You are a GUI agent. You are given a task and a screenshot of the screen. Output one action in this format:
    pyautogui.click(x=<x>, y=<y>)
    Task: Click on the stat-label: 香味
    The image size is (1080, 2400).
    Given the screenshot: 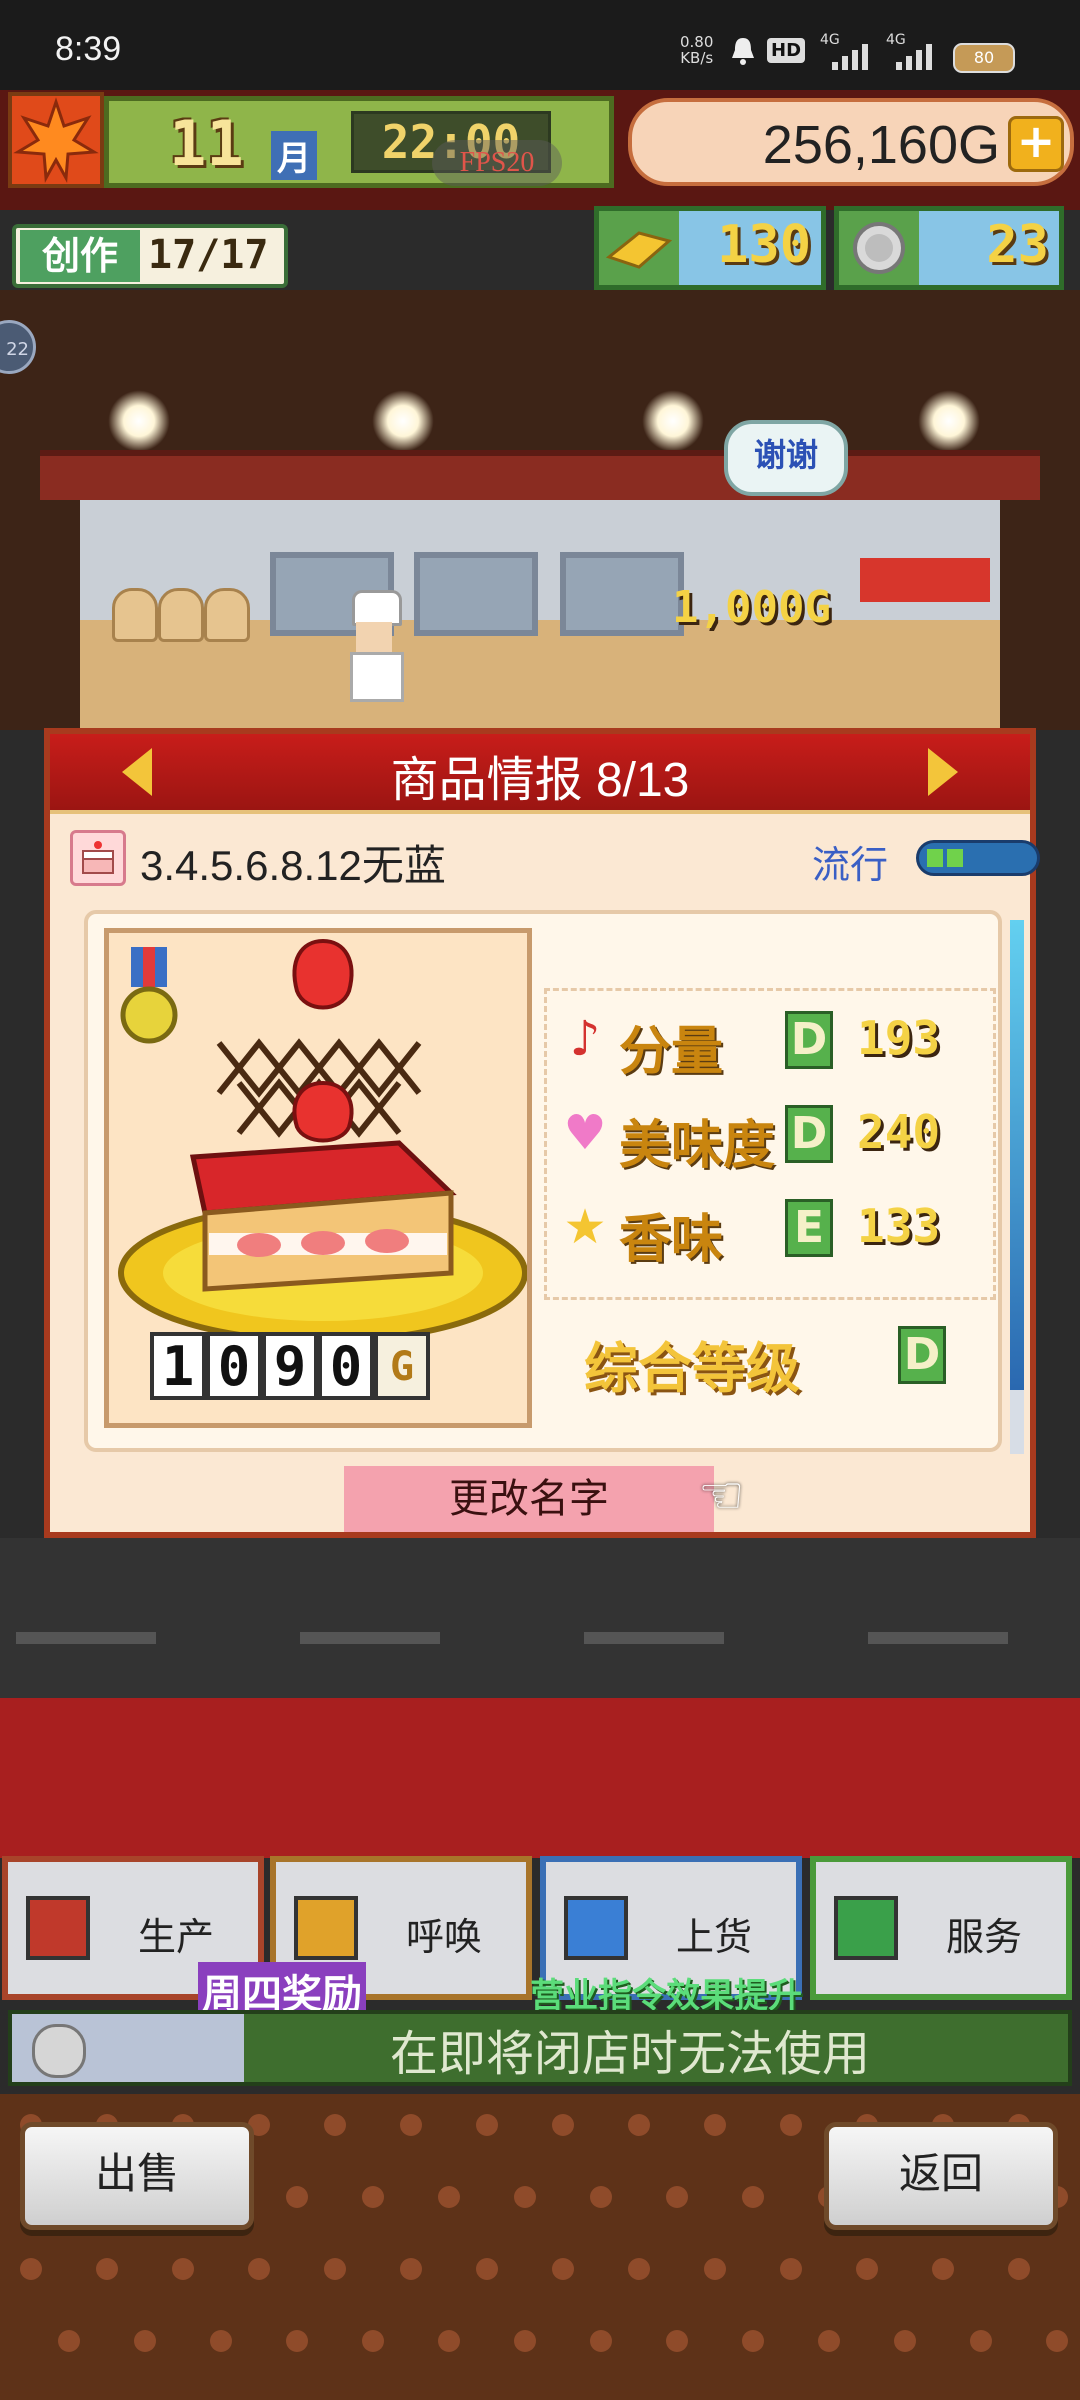 What is the action you would take?
    pyautogui.click(x=671, y=1240)
    